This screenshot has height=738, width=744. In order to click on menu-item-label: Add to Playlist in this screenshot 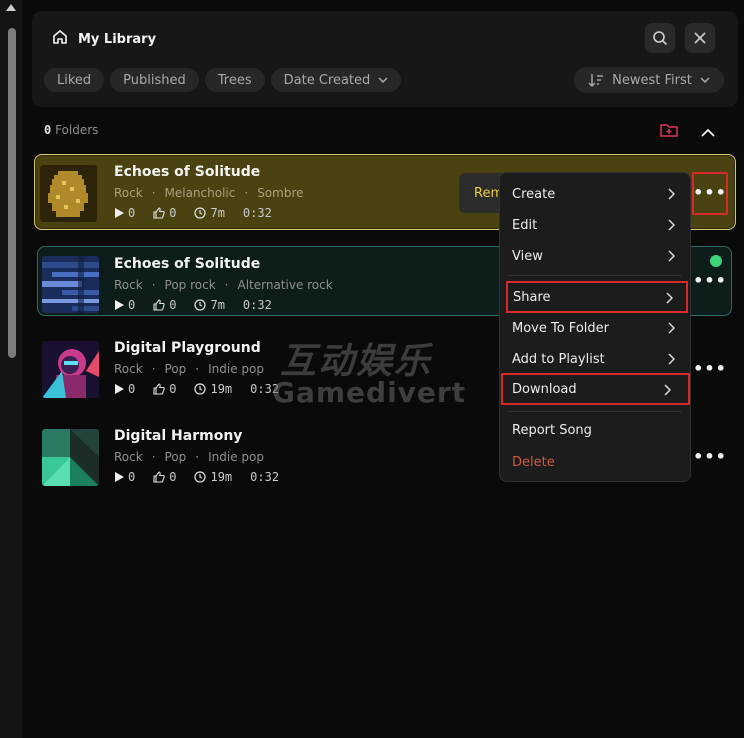, I will do `click(558, 359)`.